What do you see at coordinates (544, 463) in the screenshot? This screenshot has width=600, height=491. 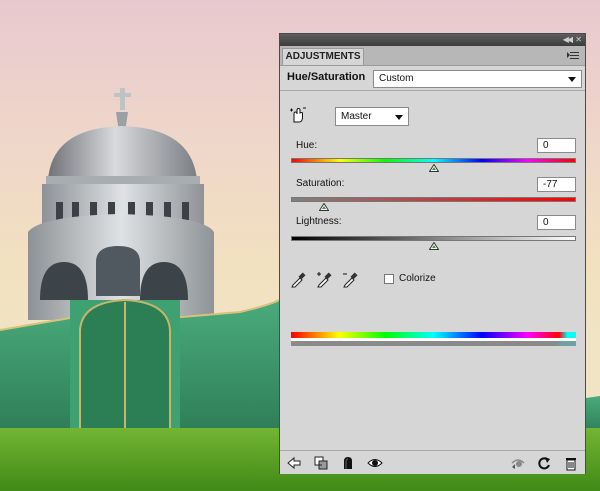 I see `reset-icon` at bounding box center [544, 463].